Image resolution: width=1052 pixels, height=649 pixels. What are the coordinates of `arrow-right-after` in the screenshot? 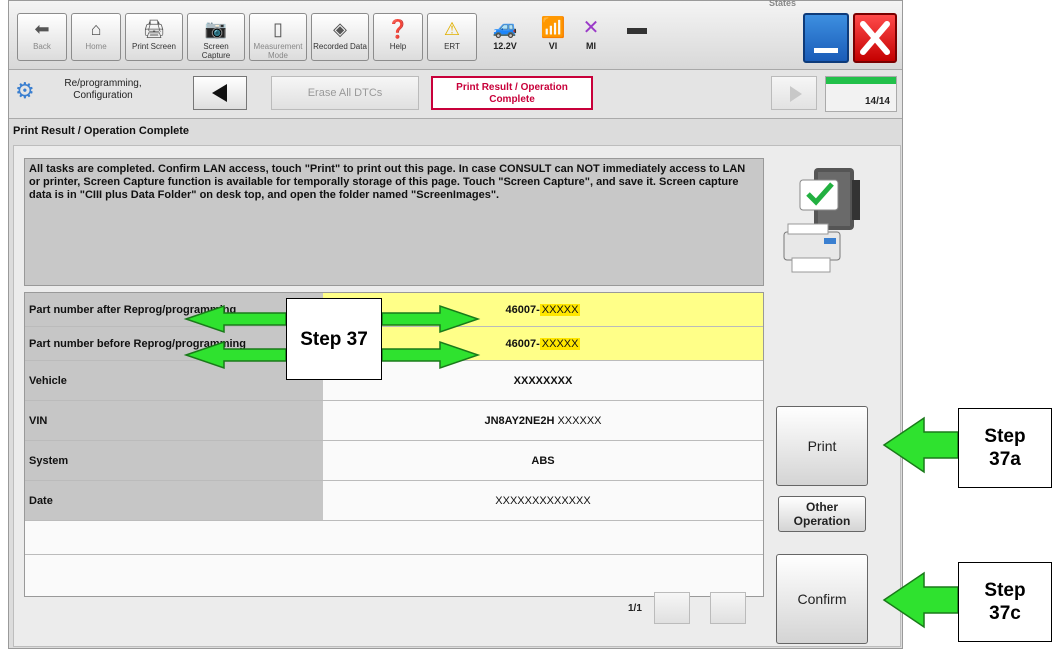 It's located at (431, 319).